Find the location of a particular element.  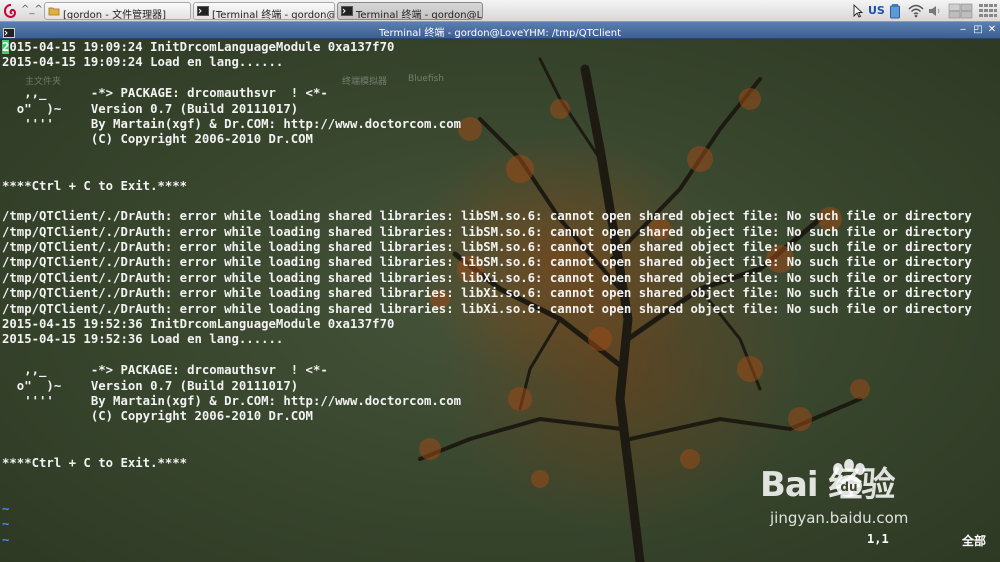

task-label: [gordon - 文件管理器] is located at coordinates (114, 15).